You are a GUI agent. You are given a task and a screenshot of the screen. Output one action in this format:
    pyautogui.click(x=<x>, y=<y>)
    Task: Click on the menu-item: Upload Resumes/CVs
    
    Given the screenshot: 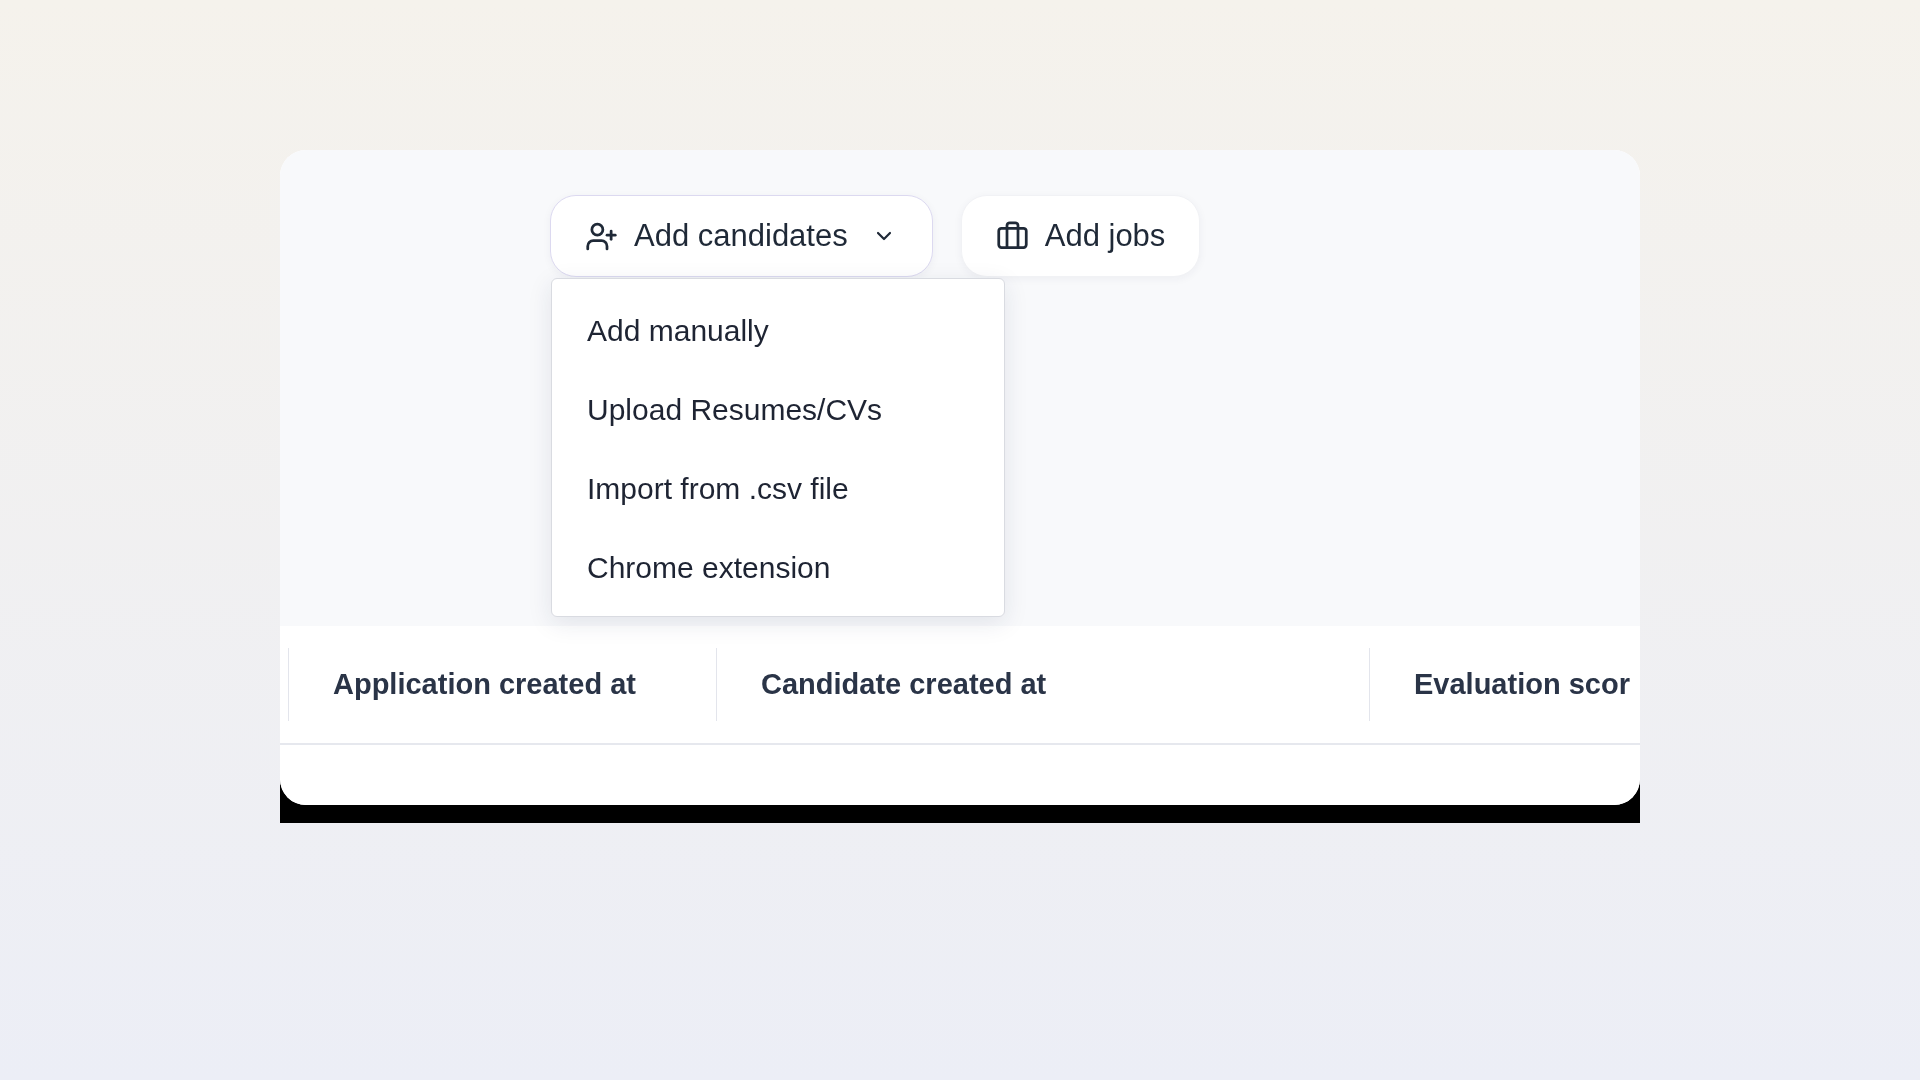 What is the action you would take?
    pyautogui.click(x=778, y=409)
    